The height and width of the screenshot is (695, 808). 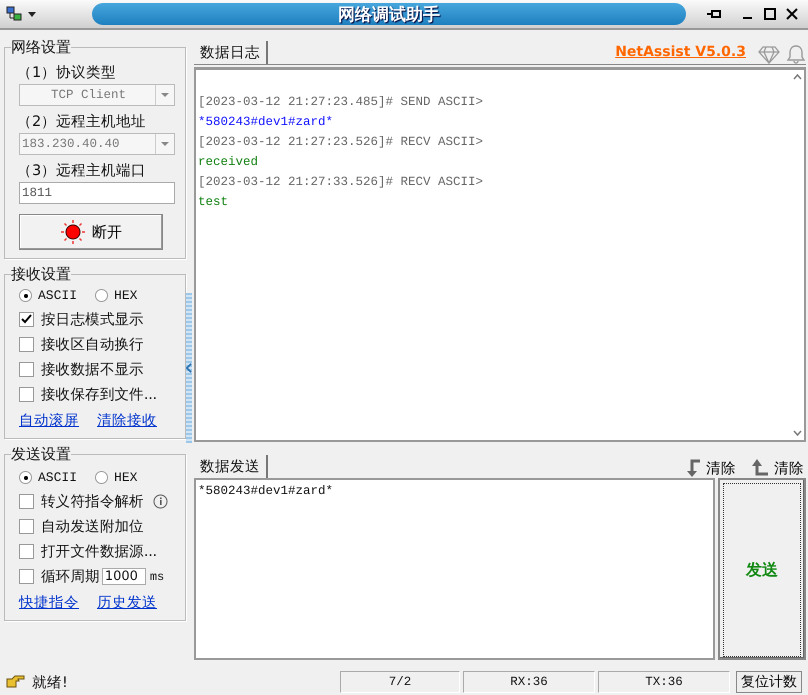 I want to click on action-link: 快捷指令, so click(x=49, y=602).